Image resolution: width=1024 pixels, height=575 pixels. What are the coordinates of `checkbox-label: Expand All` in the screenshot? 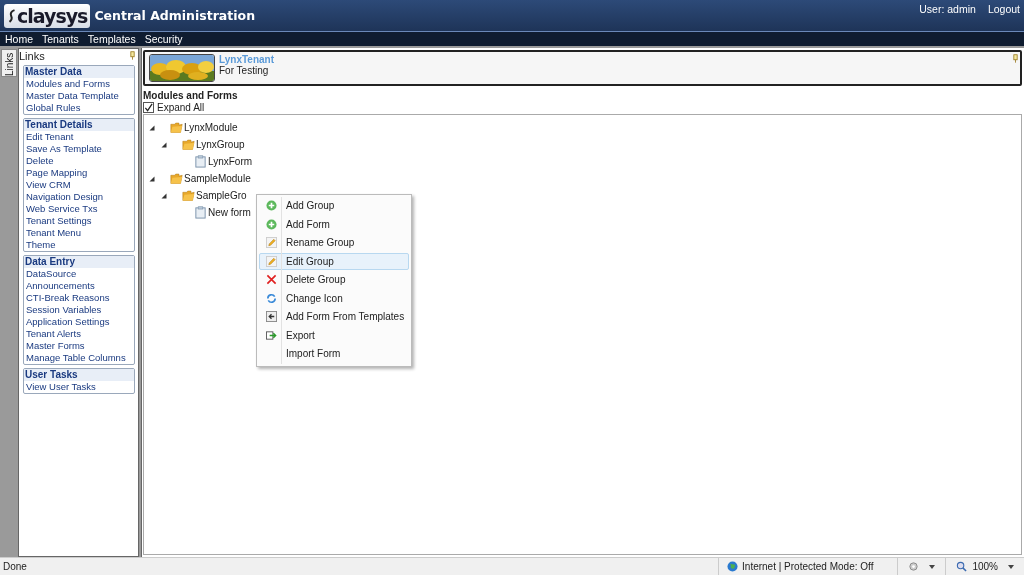 It's located at (181, 107).